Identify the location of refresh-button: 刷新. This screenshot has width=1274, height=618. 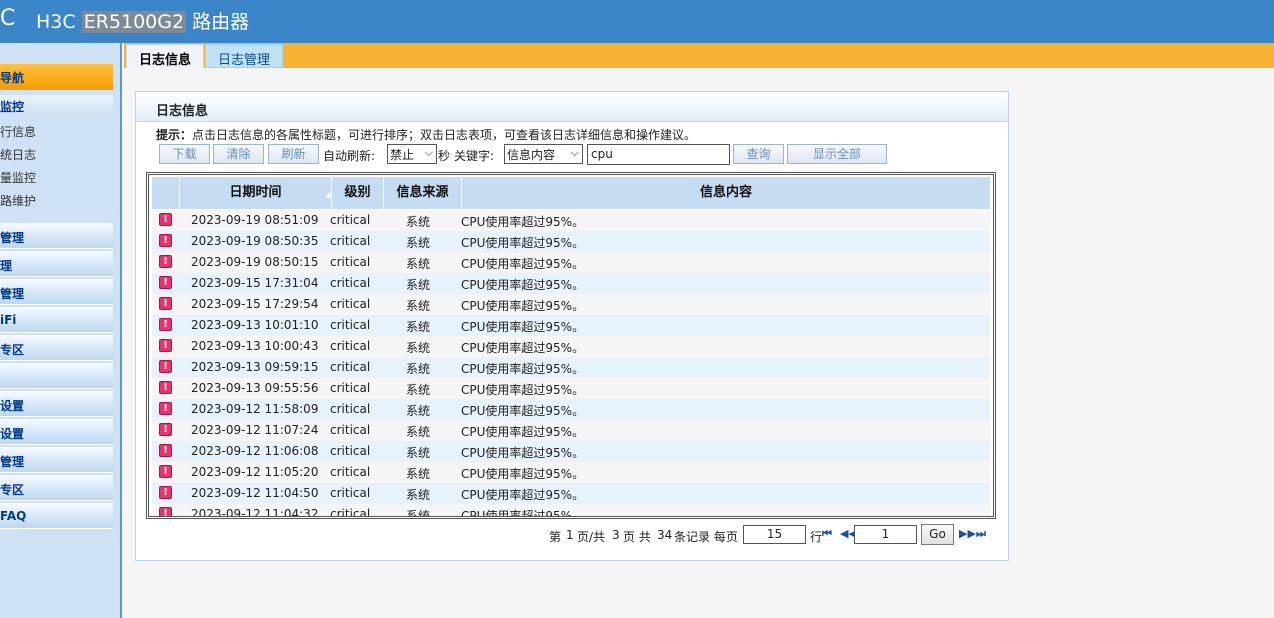
(293, 154).